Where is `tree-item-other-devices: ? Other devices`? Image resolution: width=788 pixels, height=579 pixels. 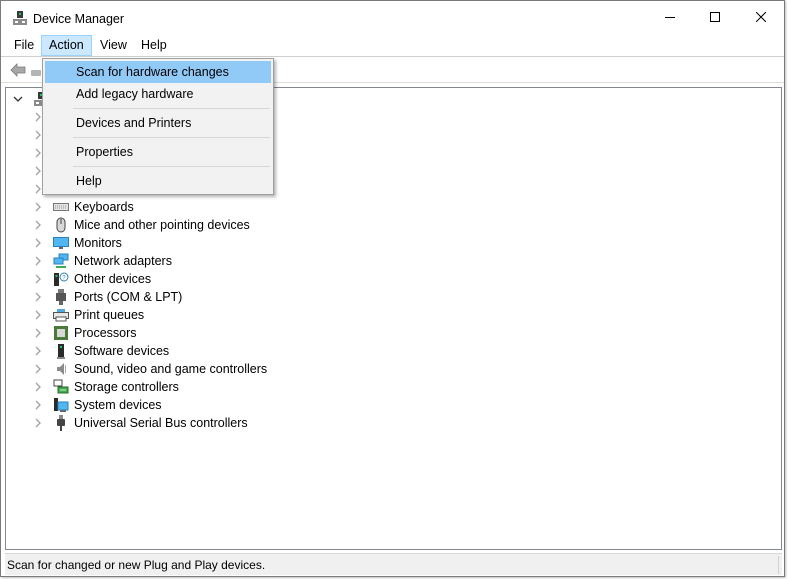
tree-item-other-devices: ? Other devices is located at coordinates (91, 279).